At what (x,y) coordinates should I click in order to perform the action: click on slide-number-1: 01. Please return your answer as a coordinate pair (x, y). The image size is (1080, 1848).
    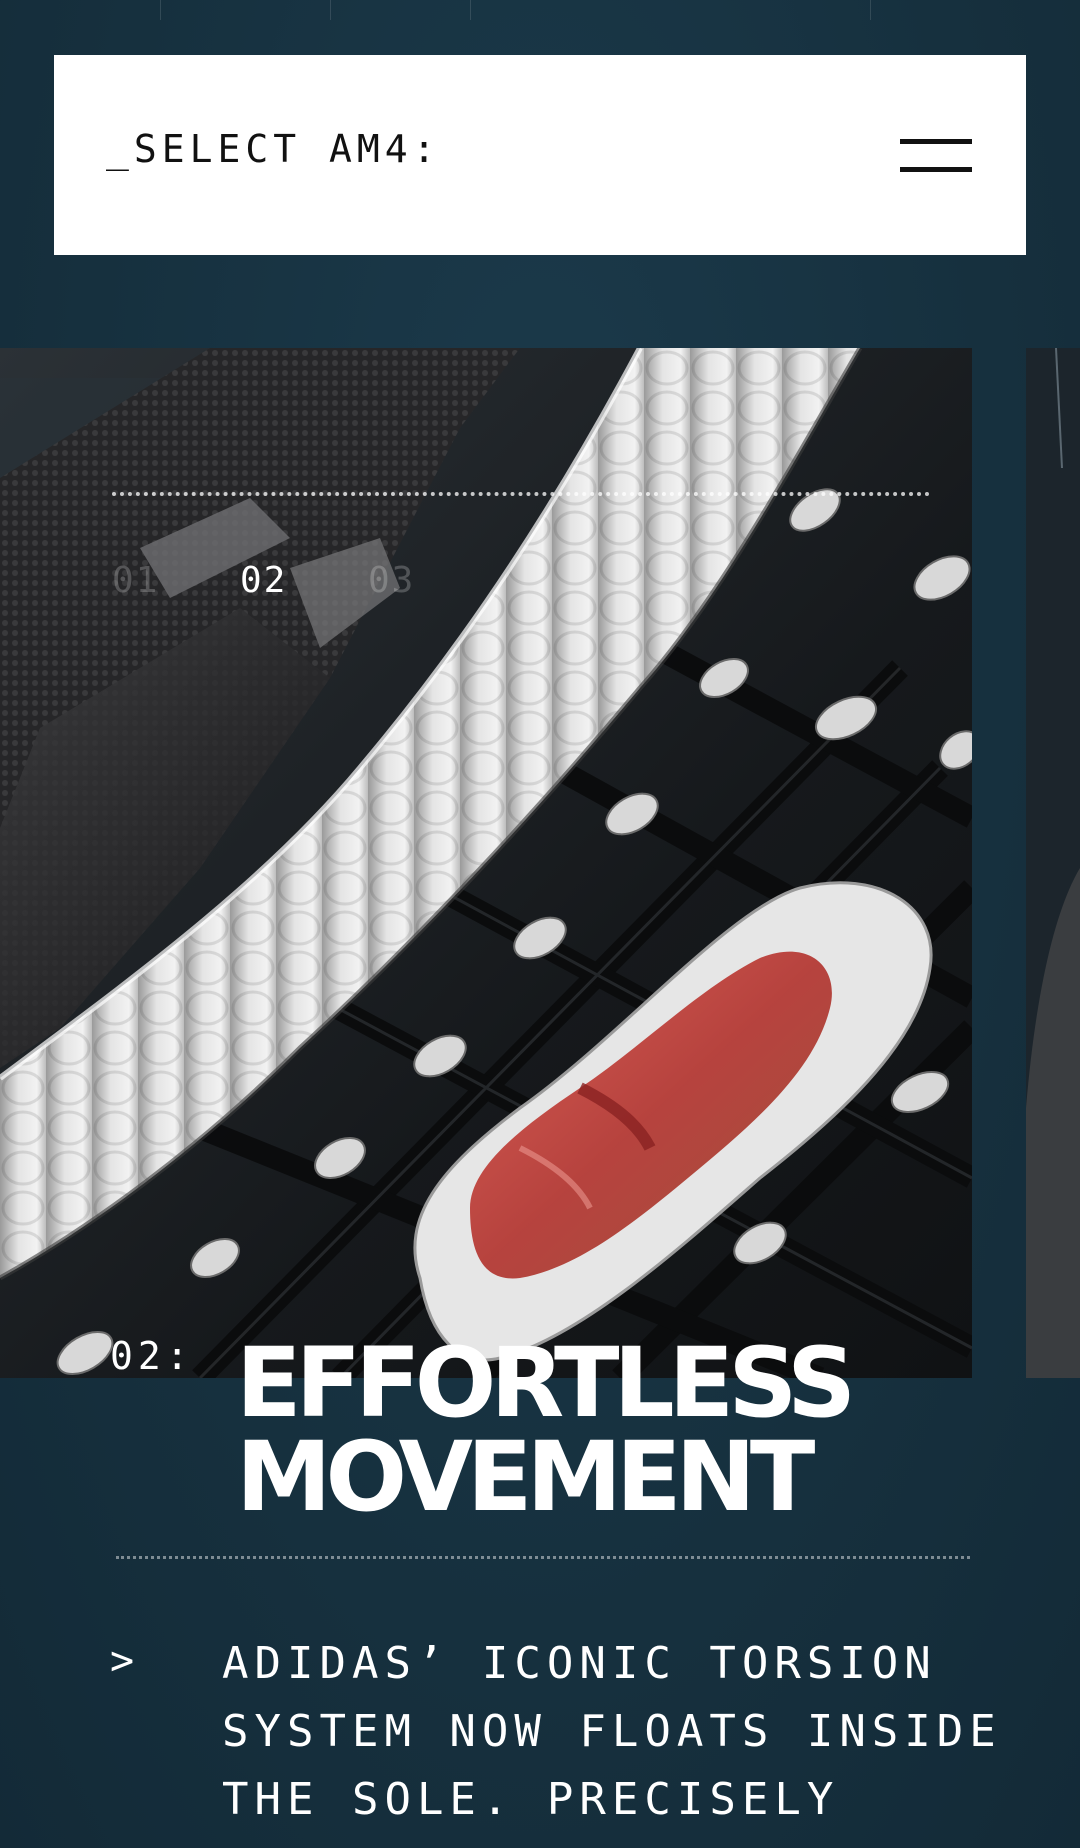
    Looking at the image, I should click on (135, 580).